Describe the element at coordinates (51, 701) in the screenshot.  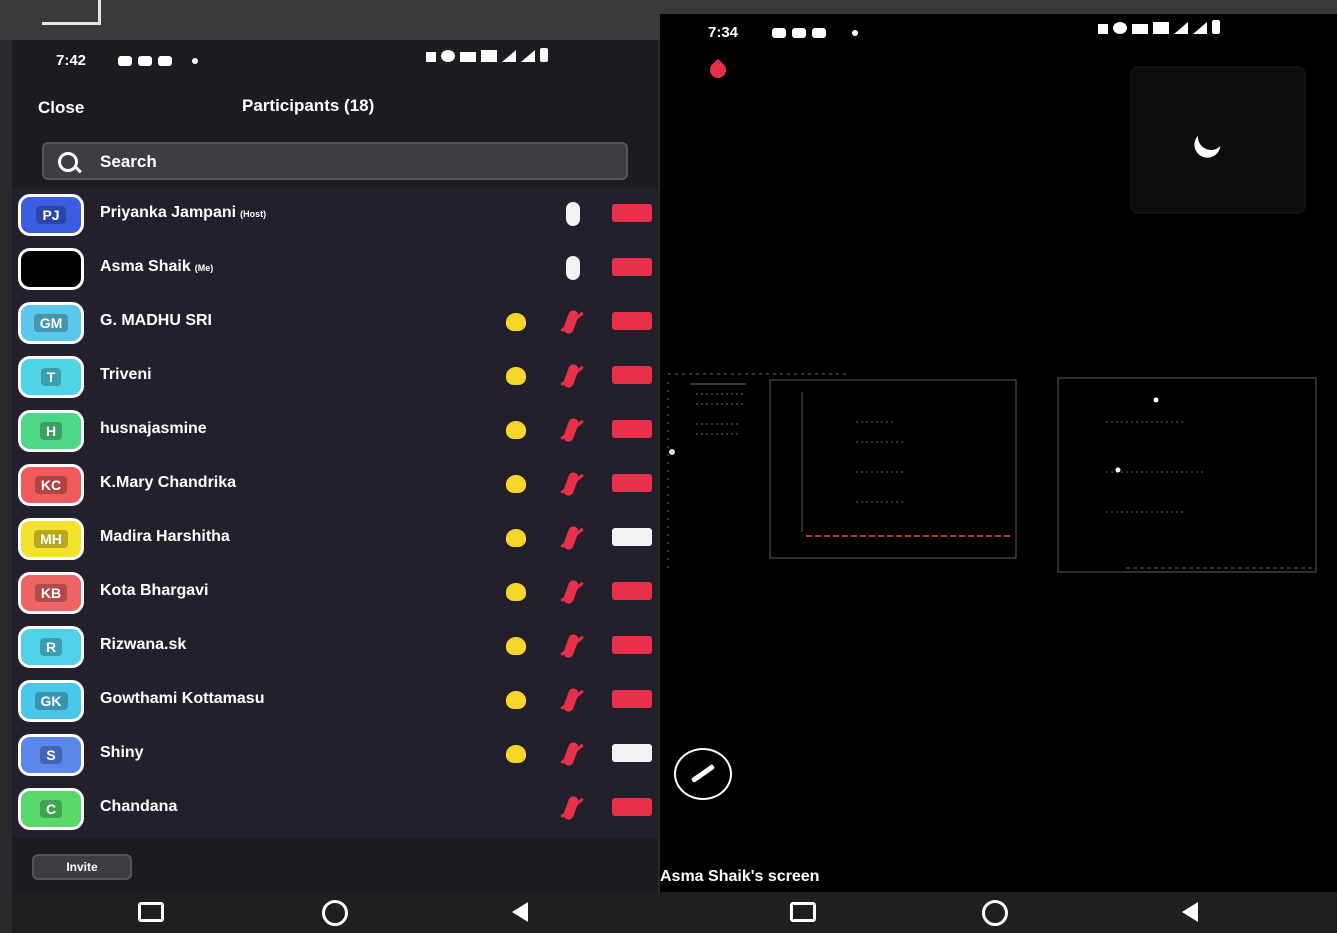
I see `avatar: GK` at that location.